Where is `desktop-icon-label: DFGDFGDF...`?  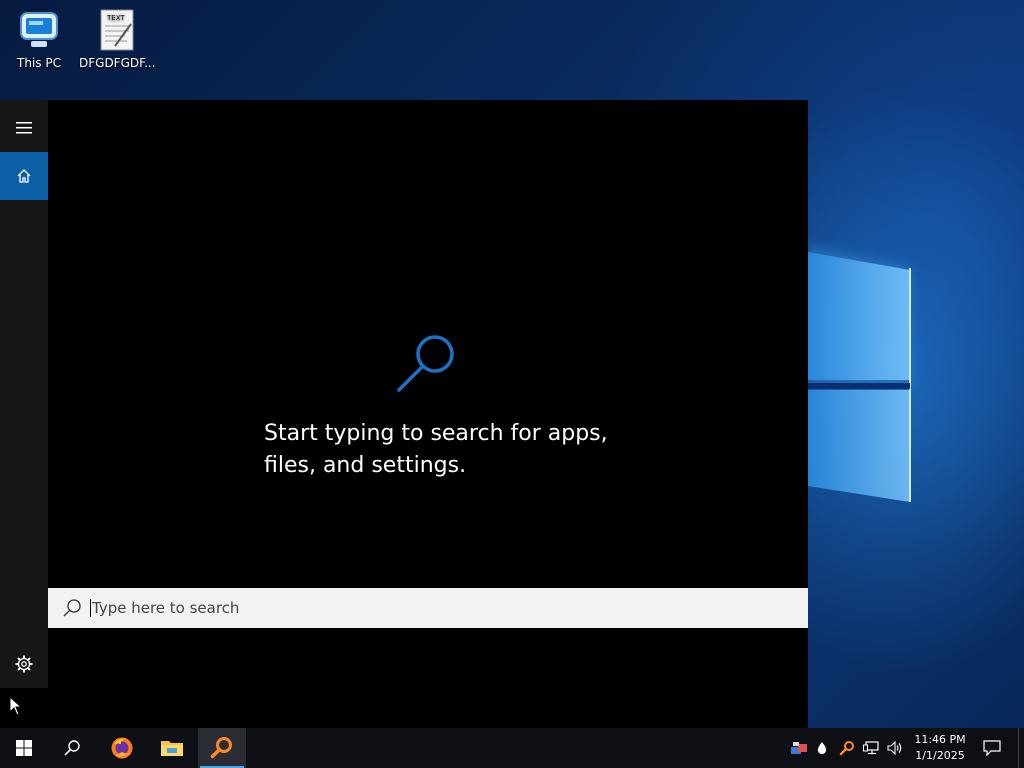 desktop-icon-label: DFGDFGDF... is located at coordinates (117, 63).